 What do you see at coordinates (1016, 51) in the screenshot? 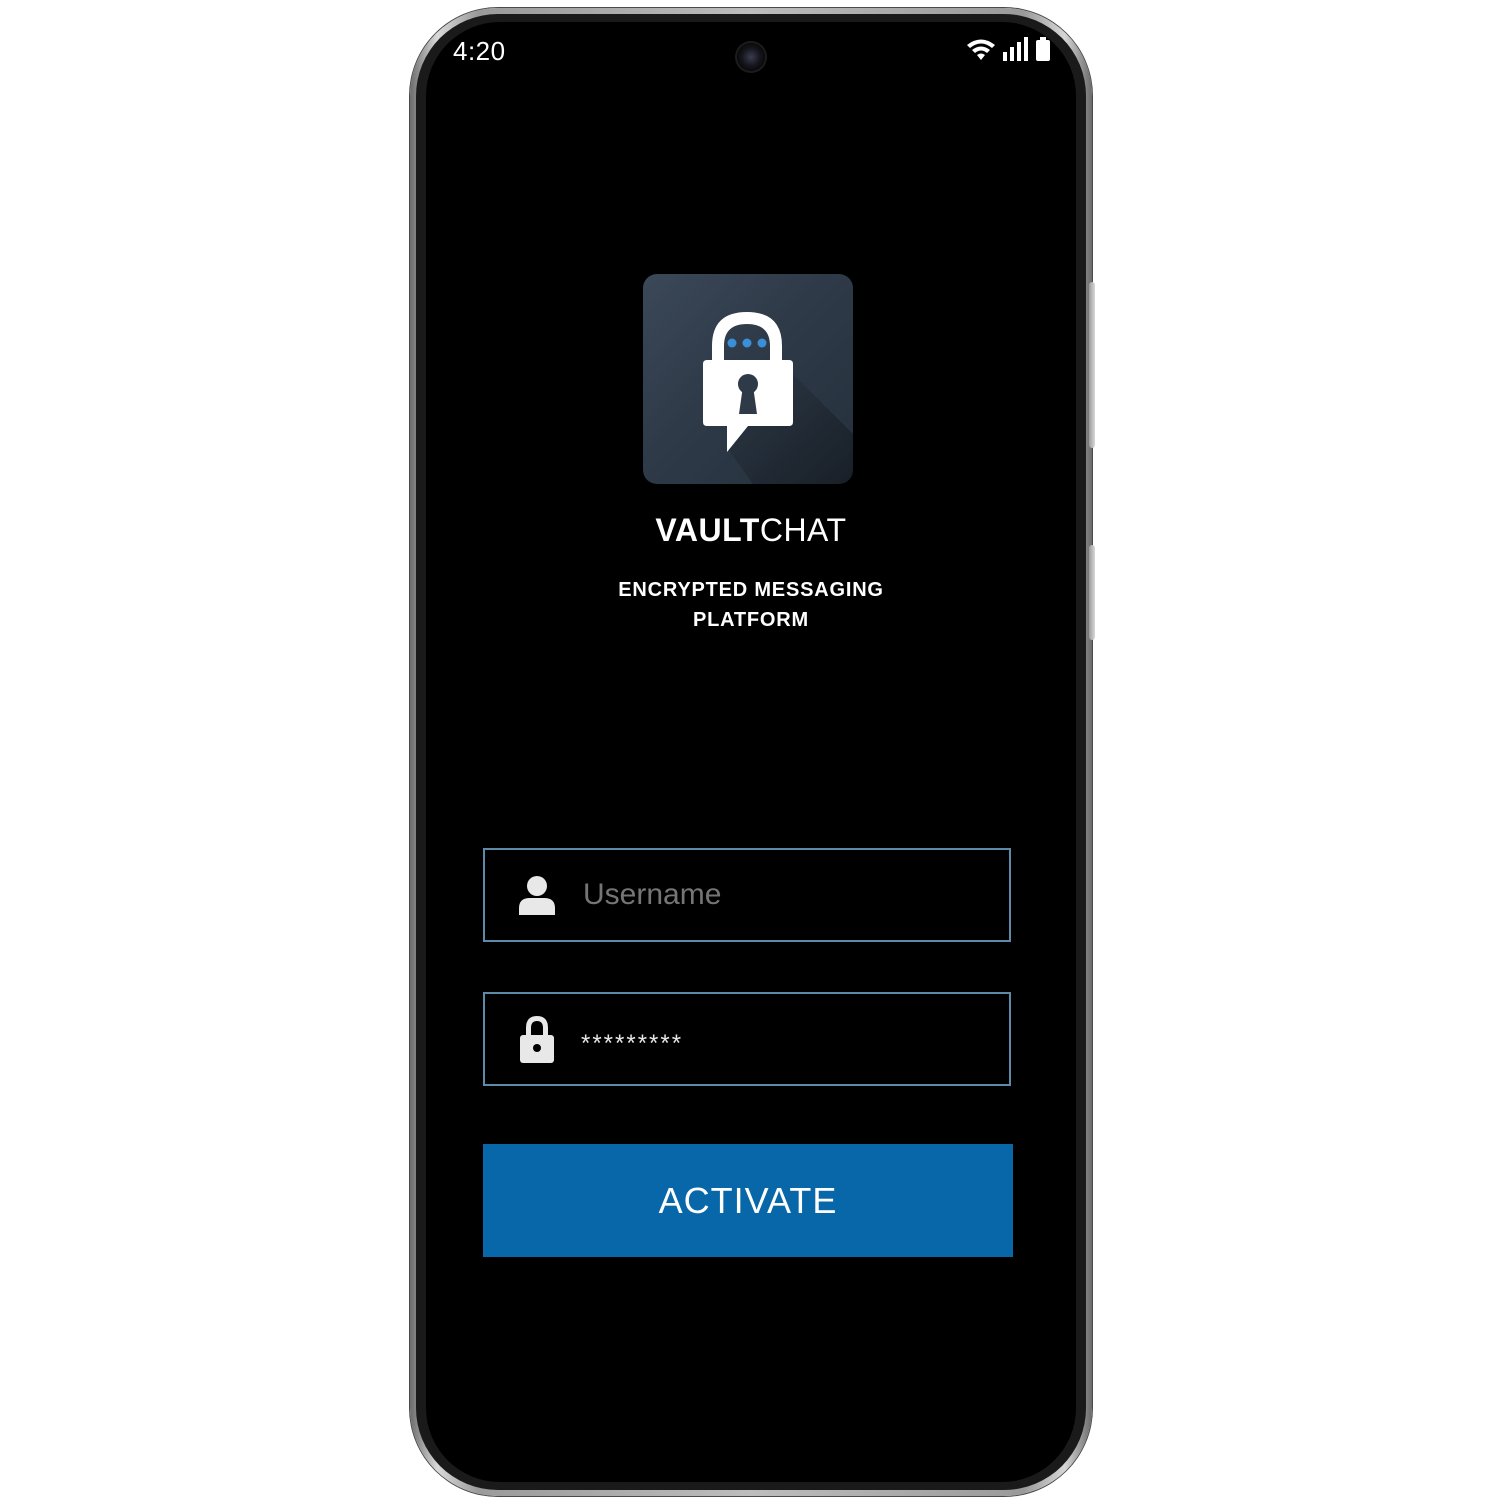
I see `signal-icon` at bounding box center [1016, 51].